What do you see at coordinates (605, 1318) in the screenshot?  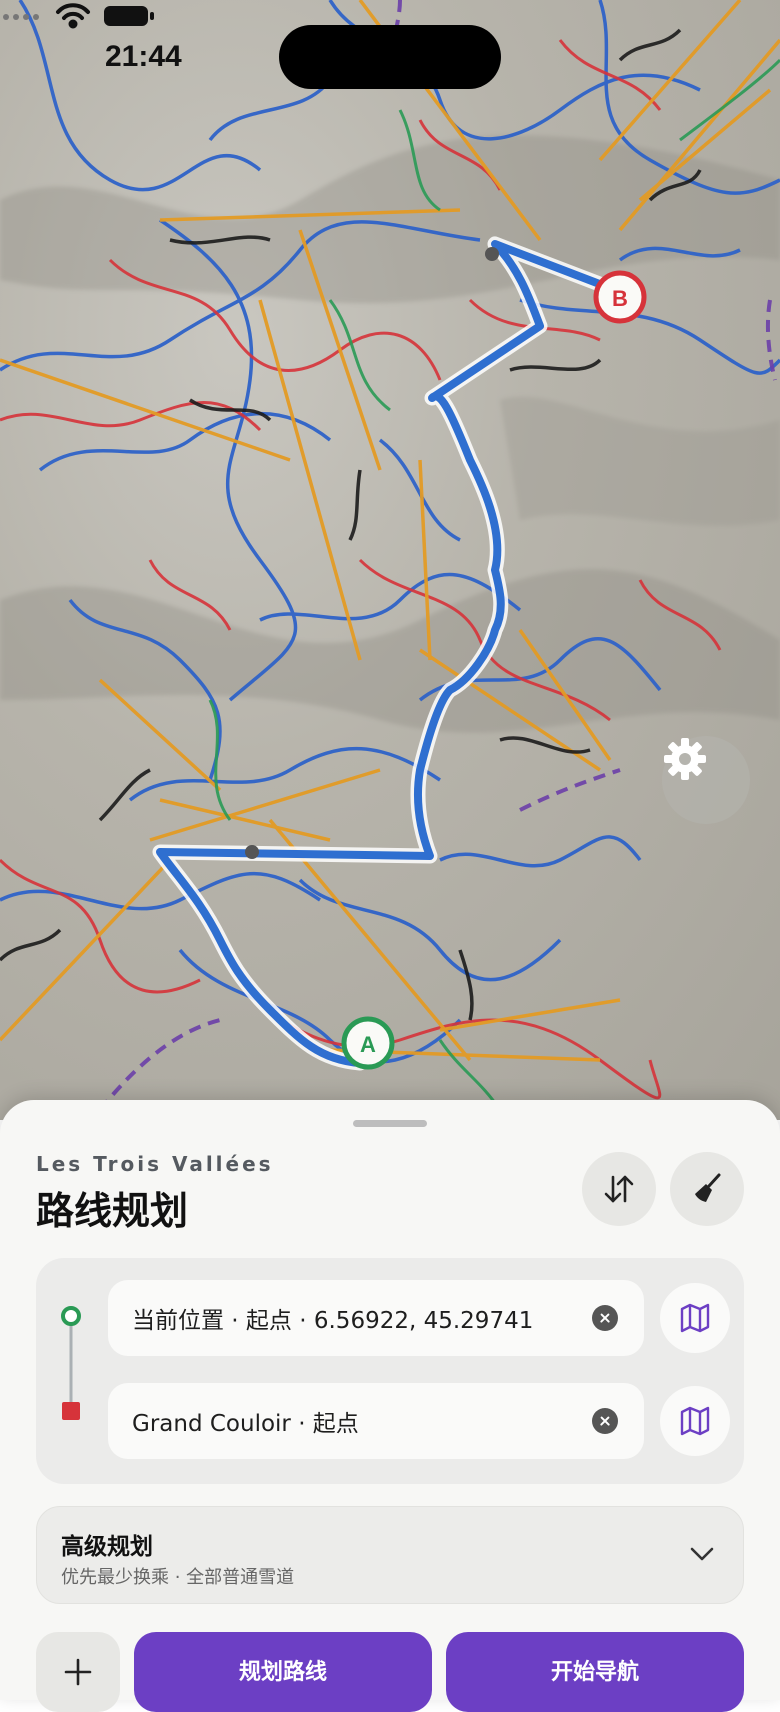 I see `clear-origin-icon` at bounding box center [605, 1318].